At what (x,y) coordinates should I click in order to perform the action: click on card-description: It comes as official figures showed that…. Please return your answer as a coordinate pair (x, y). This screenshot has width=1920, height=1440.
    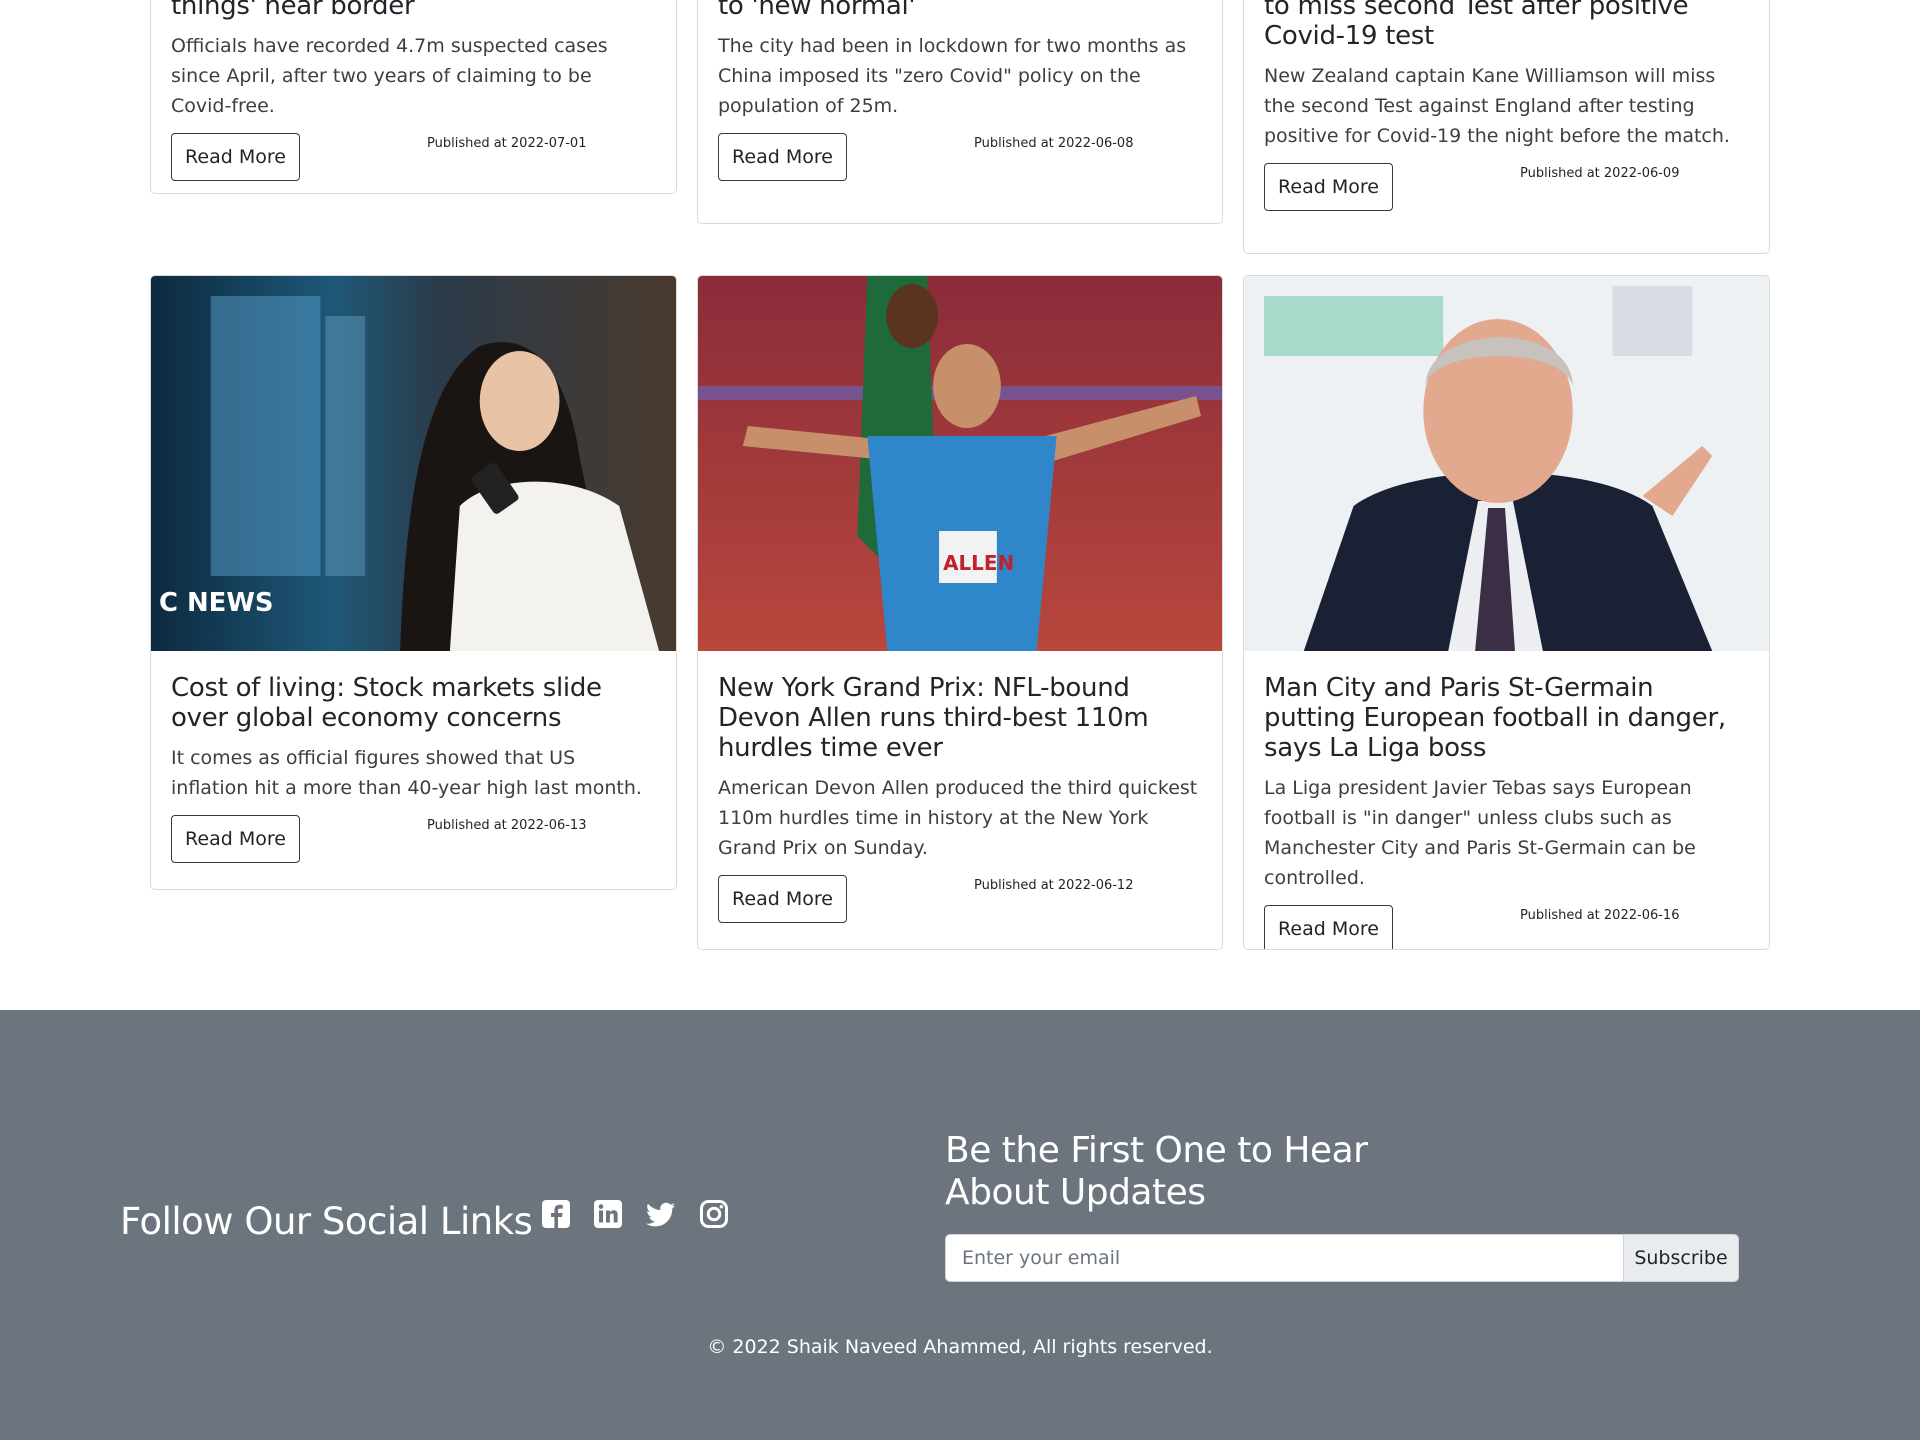
    Looking at the image, I should click on (406, 773).